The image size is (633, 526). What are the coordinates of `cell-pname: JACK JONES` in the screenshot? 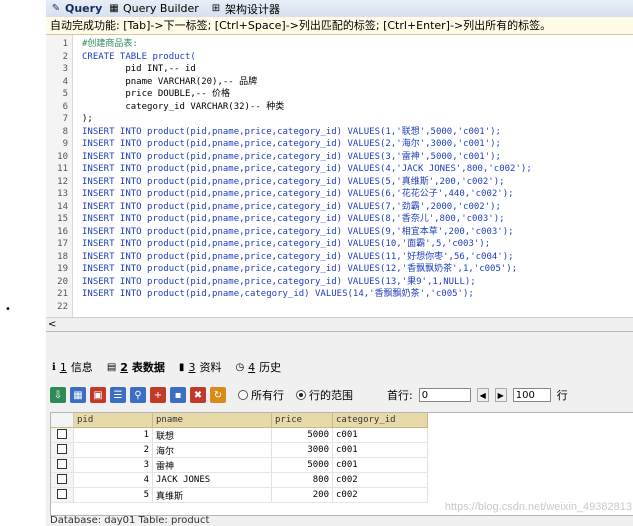 It's located at (212, 480).